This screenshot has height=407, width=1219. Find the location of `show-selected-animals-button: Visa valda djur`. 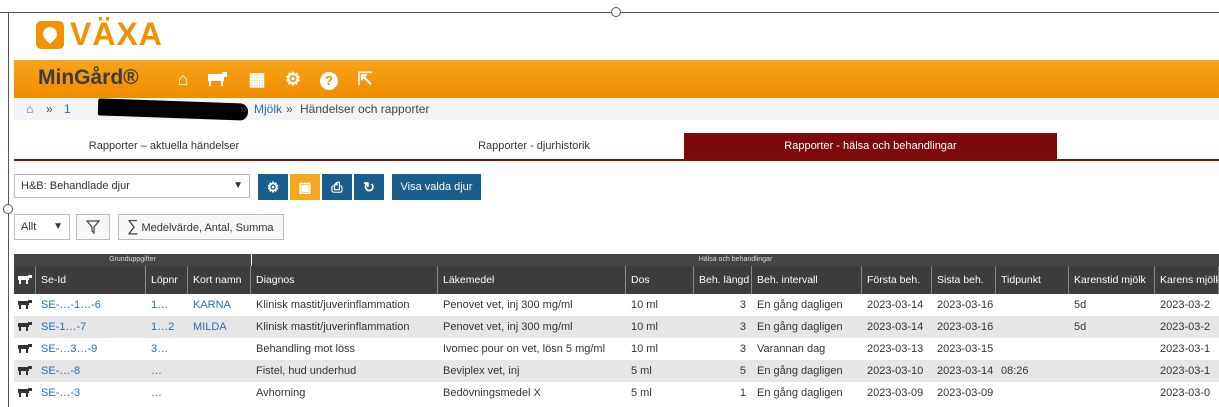

show-selected-animals-button: Visa valda djur is located at coordinates (436, 187).